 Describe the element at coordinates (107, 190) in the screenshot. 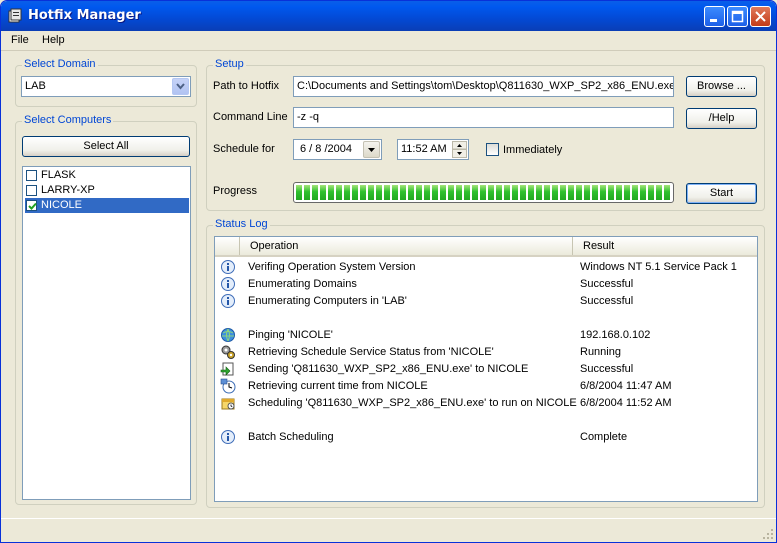

I see `computer-item-larry-xp: LARRY-XP` at that location.